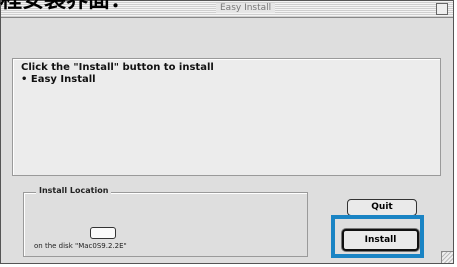  I want to click on disk-label: on the disk "Mac0S9.2.2E", so click(80, 246).